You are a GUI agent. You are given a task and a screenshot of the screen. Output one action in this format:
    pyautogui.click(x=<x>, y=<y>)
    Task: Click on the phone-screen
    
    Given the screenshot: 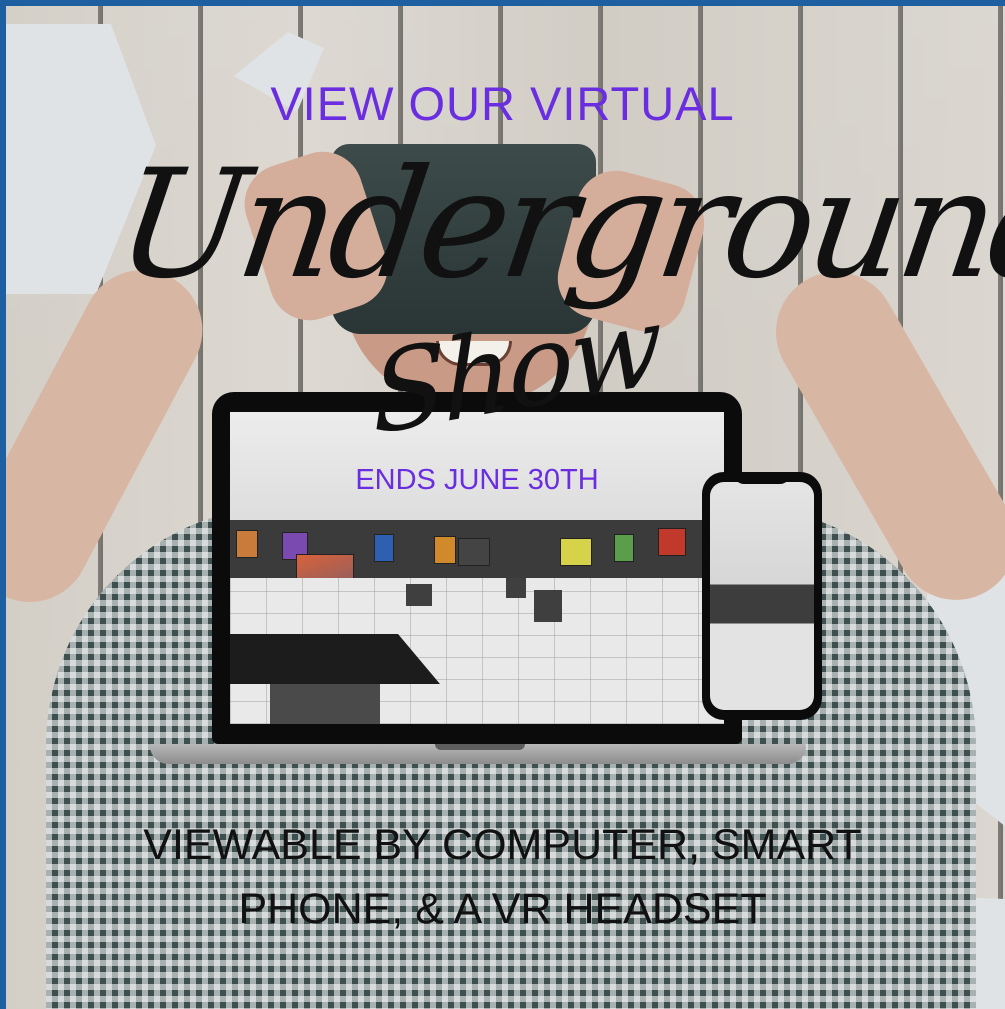 What is the action you would take?
    pyautogui.click(x=762, y=596)
    